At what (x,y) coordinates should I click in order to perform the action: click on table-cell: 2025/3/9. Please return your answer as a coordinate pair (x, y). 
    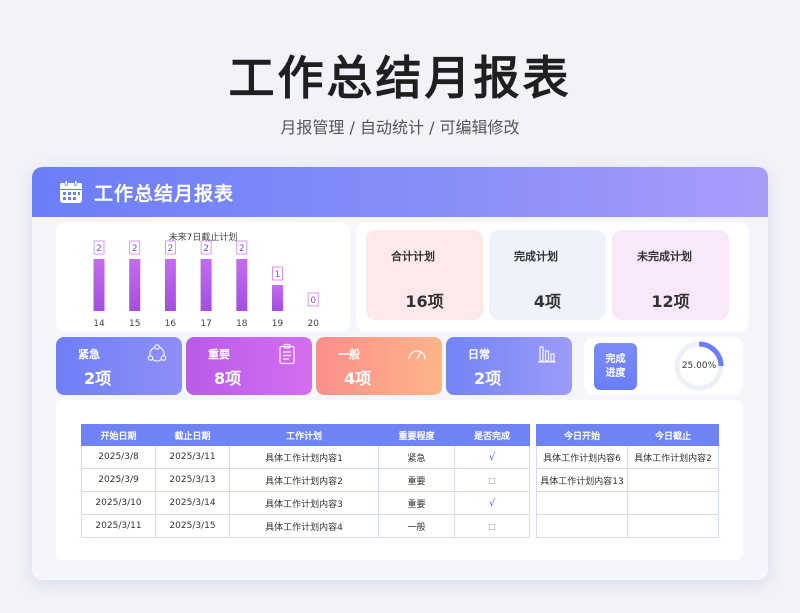
    Looking at the image, I should click on (118, 480).